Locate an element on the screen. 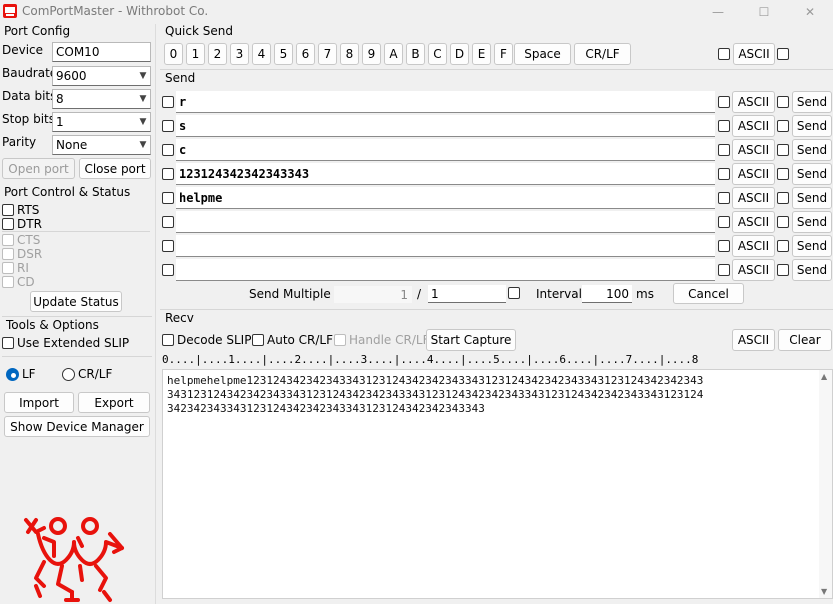  send-row-input: s is located at coordinates (445, 126).